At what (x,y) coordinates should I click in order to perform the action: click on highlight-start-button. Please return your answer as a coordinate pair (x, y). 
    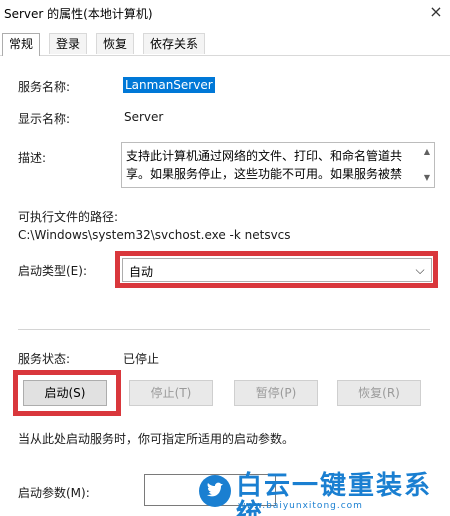
    Looking at the image, I should click on (67, 393).